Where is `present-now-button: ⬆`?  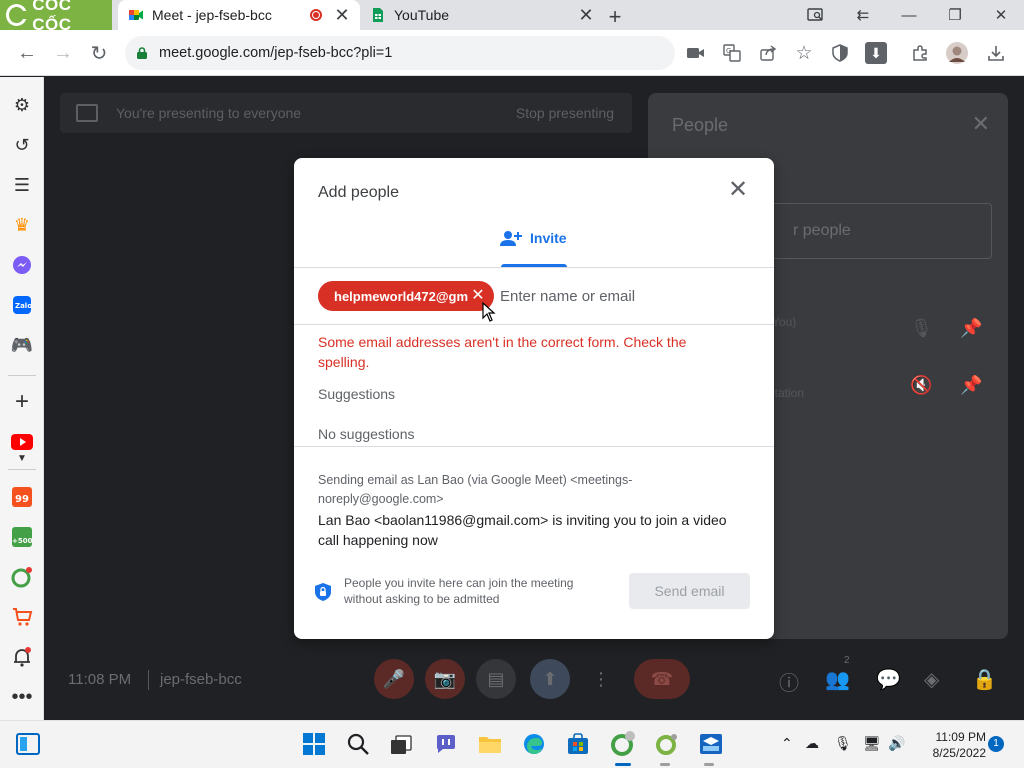
present-now-button: ⬆ is located at coordinates (550, 679).